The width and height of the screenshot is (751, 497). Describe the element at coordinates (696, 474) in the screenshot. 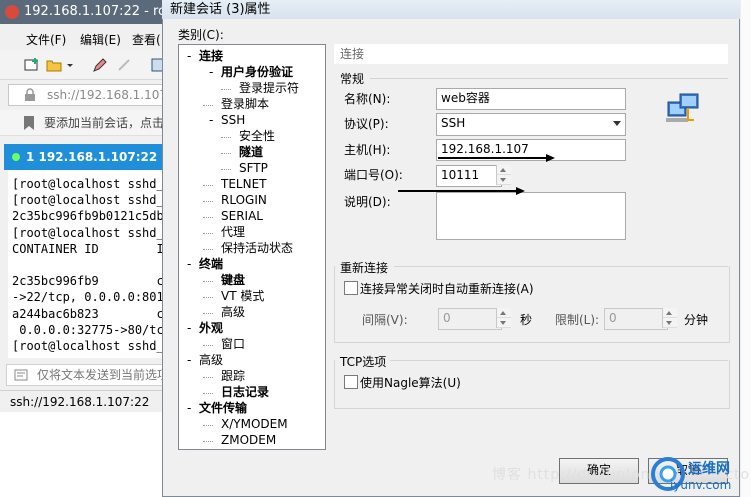

I see `brand-logo: 运维网 iyunv.com` at that location.